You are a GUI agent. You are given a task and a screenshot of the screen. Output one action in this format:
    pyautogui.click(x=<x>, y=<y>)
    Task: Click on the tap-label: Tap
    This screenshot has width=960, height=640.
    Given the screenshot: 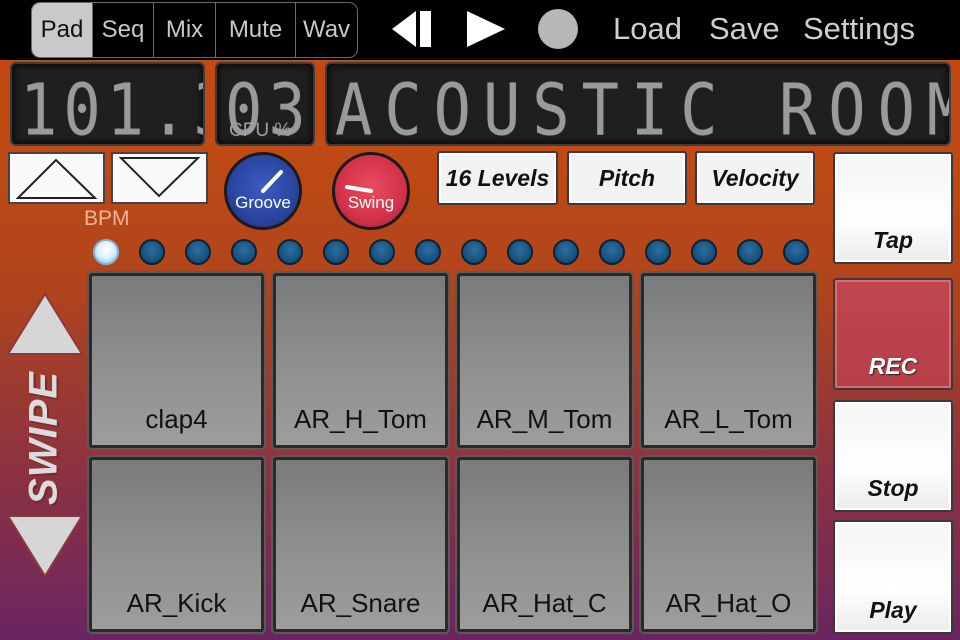 What is the action you would take?
    pyautogui.click(x=893, y=240)
    